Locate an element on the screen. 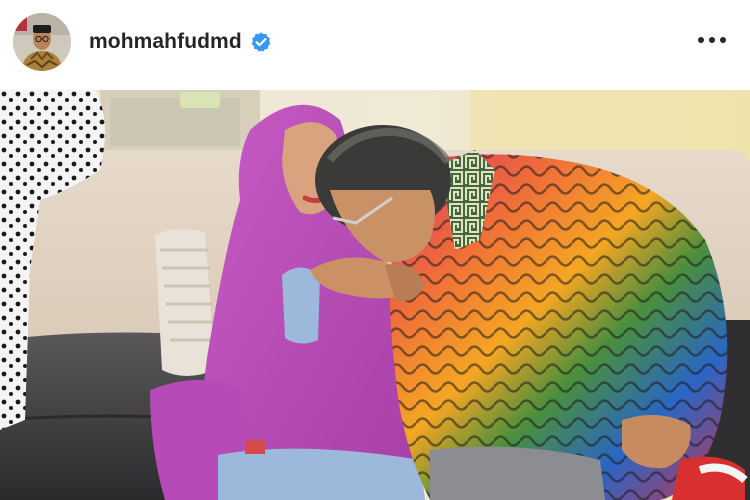 Image resolution: width=750 pixels, height=500 pixels. username: mohmahfudmd is located at coordinates (165, 42).